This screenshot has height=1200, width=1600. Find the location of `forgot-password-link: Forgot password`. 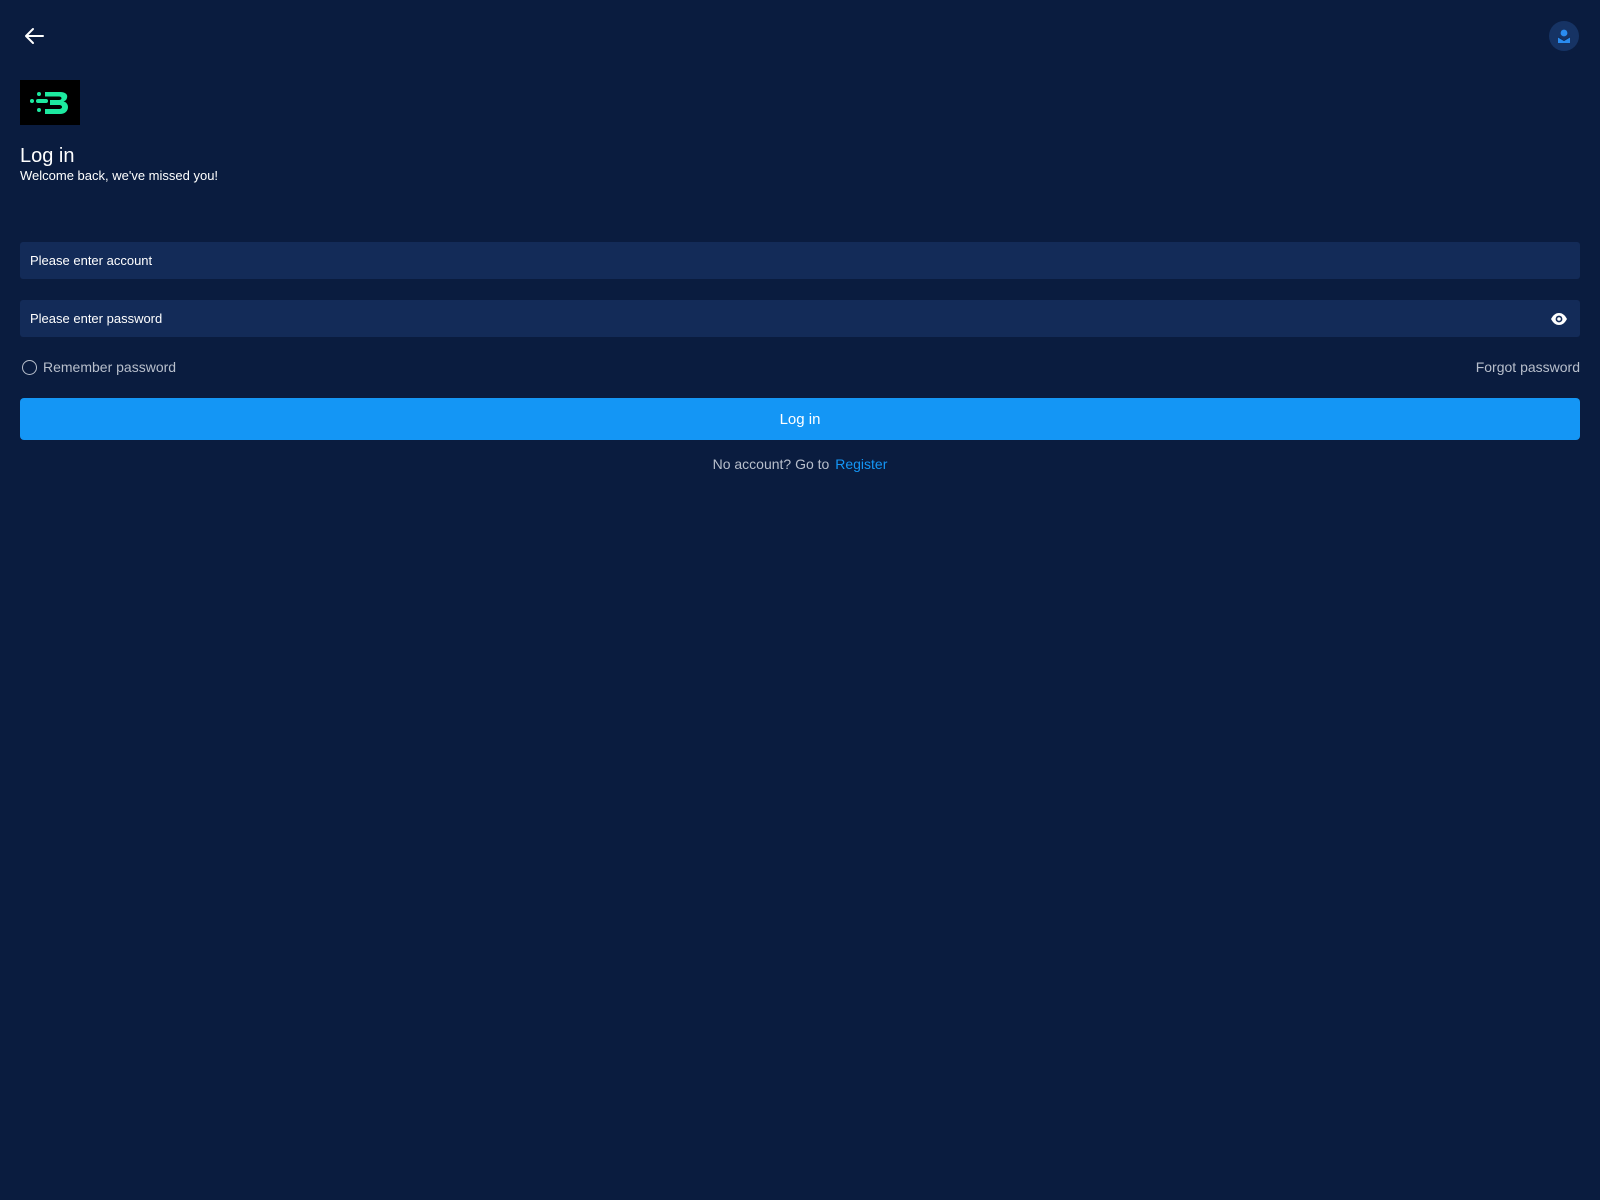

forgot-password-link: Forgot password is located at coordinates (1528, 367).